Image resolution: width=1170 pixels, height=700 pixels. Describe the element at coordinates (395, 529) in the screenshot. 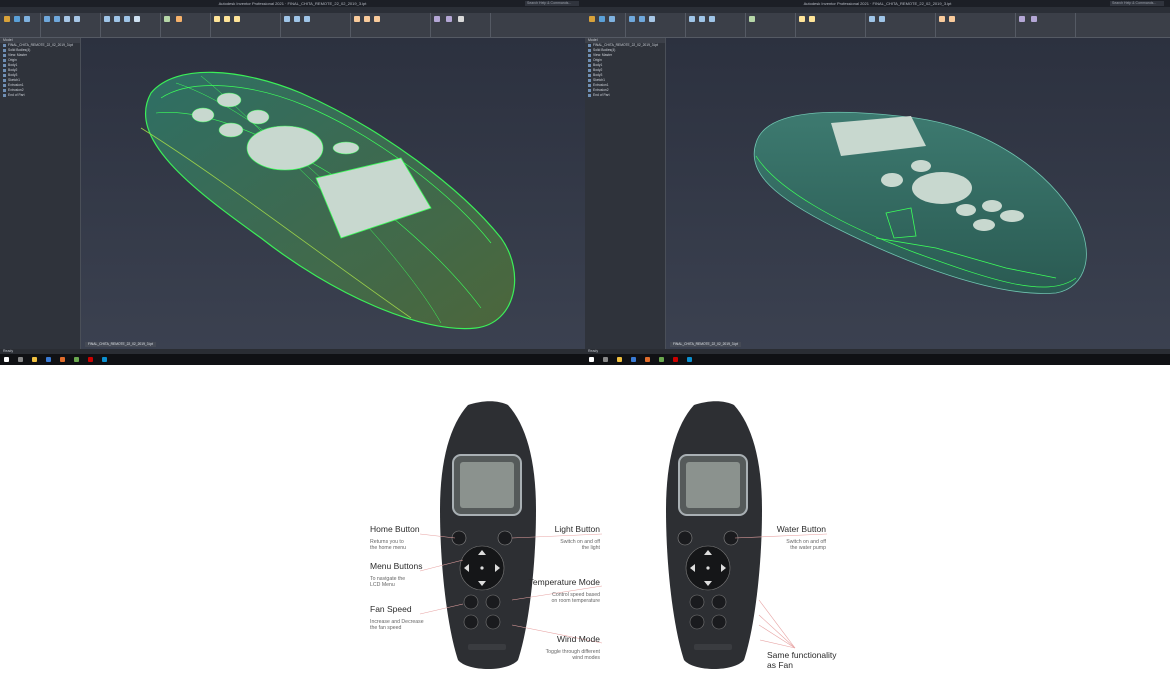

I see `callout-title: Home Button` at that location.